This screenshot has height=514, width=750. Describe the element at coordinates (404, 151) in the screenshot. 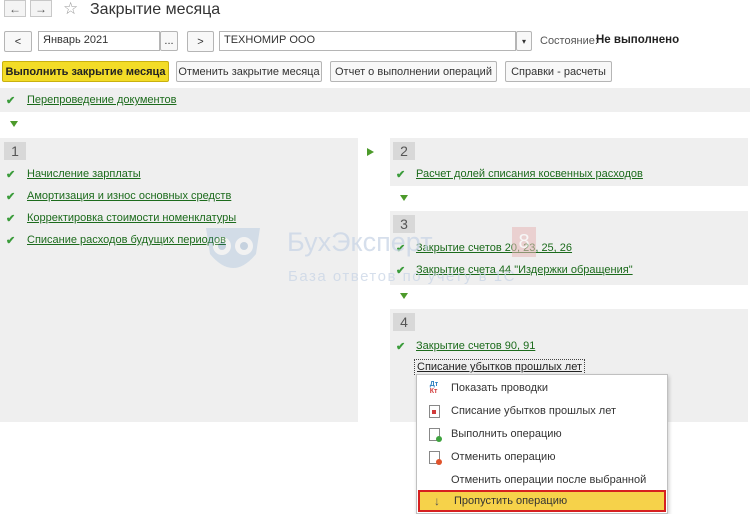

I see `stage-2-number: 2` at that location.